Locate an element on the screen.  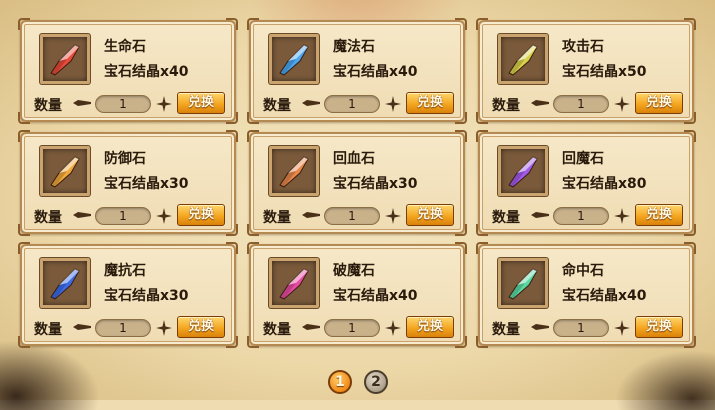
gem-name: 攻击石 is located at coordinates (583, 47).